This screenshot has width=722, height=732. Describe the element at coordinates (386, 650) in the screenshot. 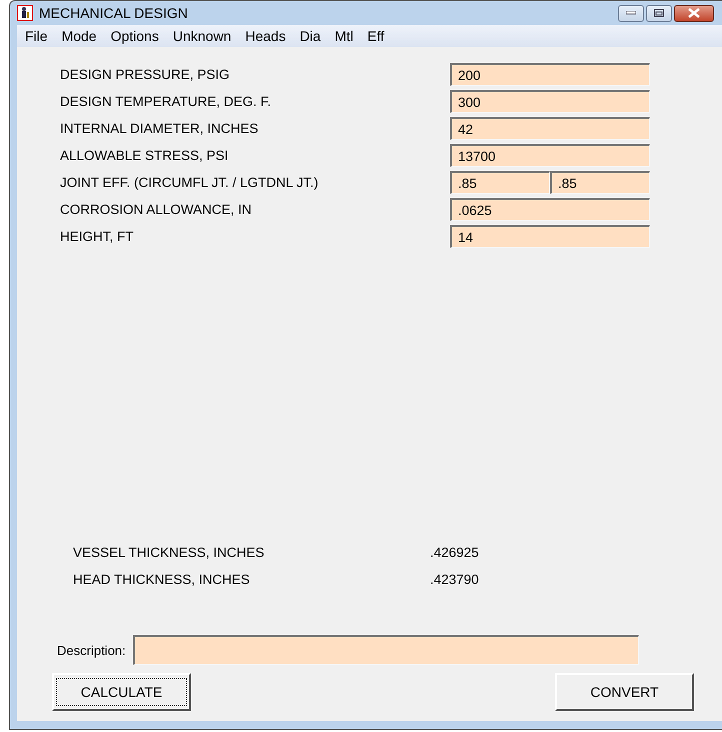

I see `description-field` at that location.